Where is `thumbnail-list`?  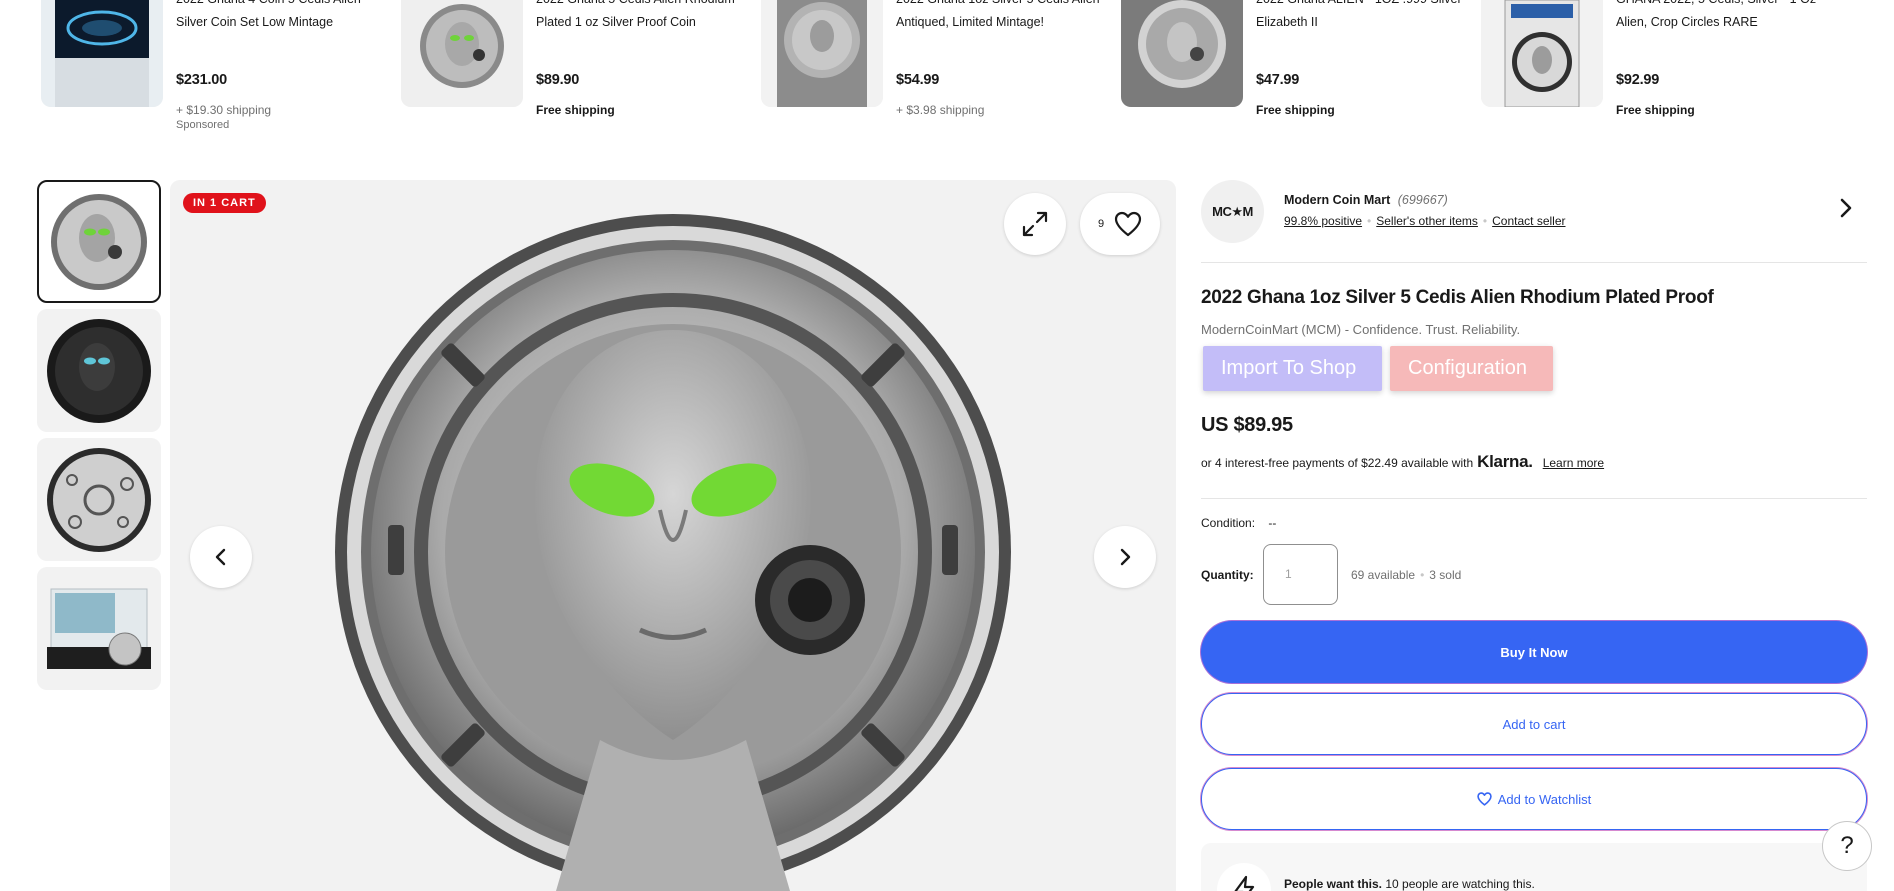 thumbnail-list is located at coordinates (99, 438).